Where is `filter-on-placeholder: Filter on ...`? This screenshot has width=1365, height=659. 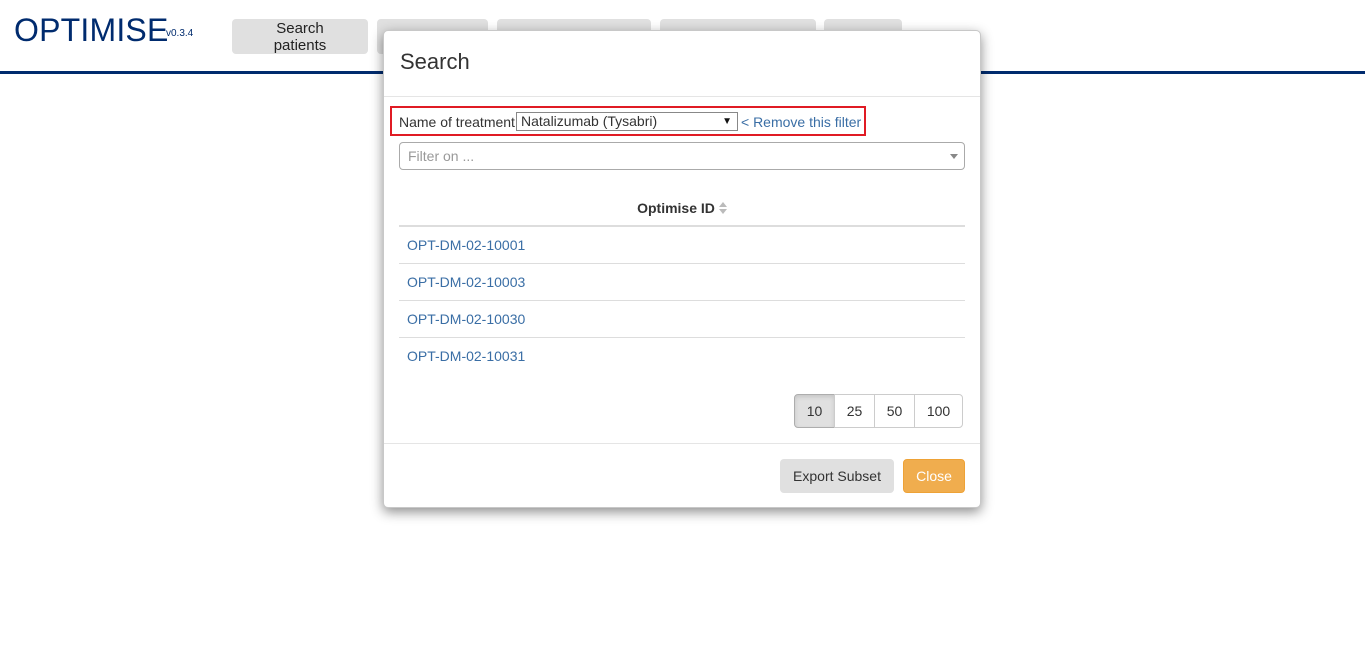 filter-on-placeholder: Filter on ... is located at coordinates (441, 156).